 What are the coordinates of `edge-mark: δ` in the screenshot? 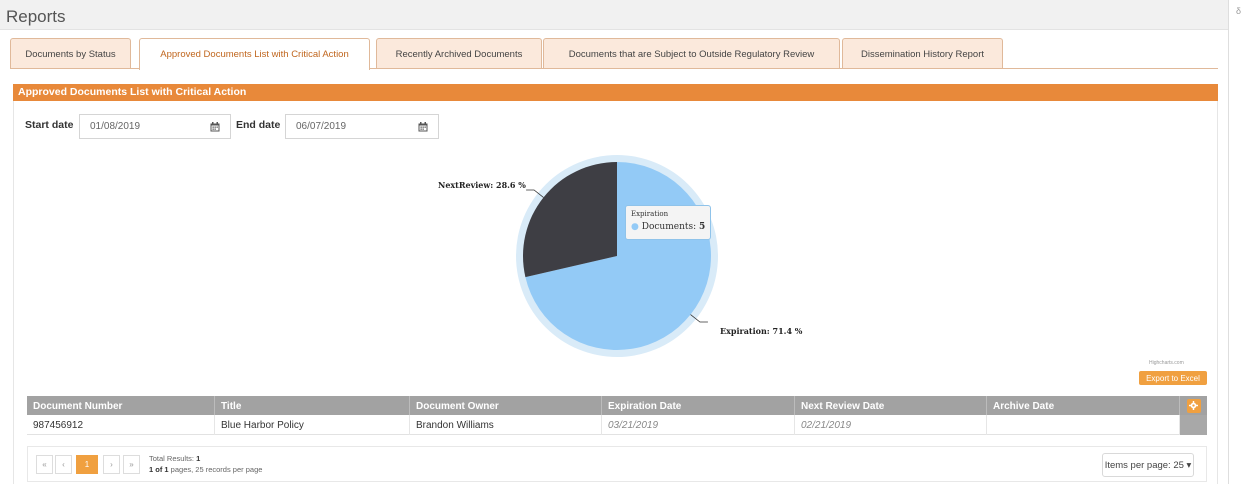 It's located at (1238, 11).